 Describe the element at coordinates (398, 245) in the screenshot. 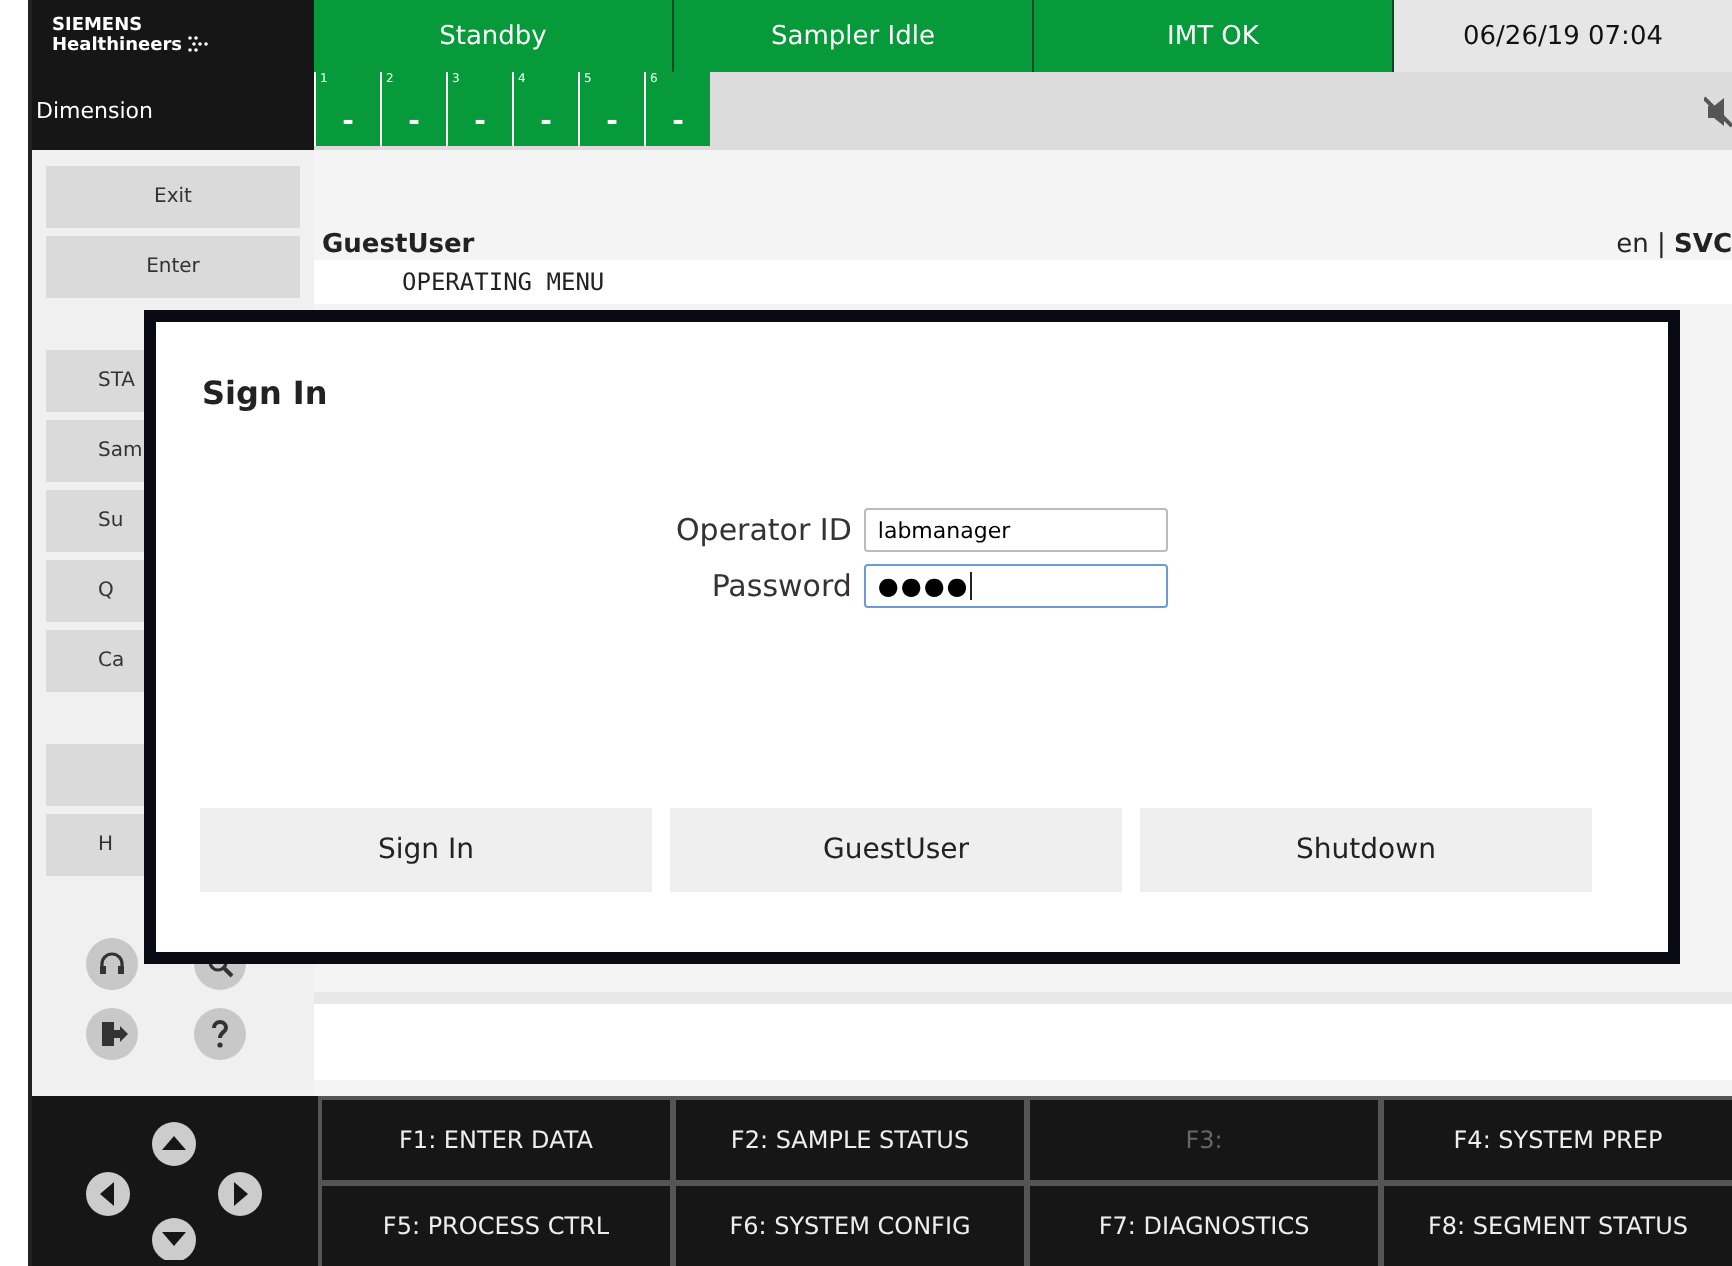

I see `user-name: GuestUser` at that location.